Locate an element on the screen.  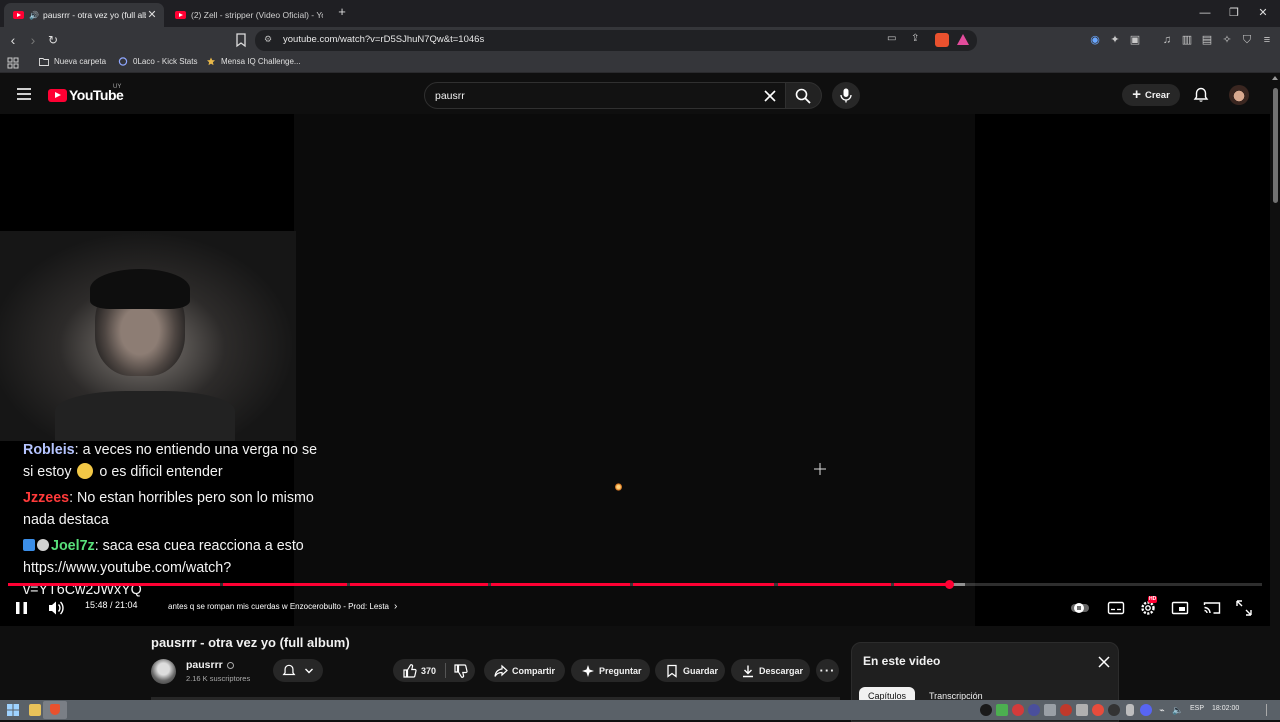
hamburger-menu-icon is located at coordinates (24, 94).